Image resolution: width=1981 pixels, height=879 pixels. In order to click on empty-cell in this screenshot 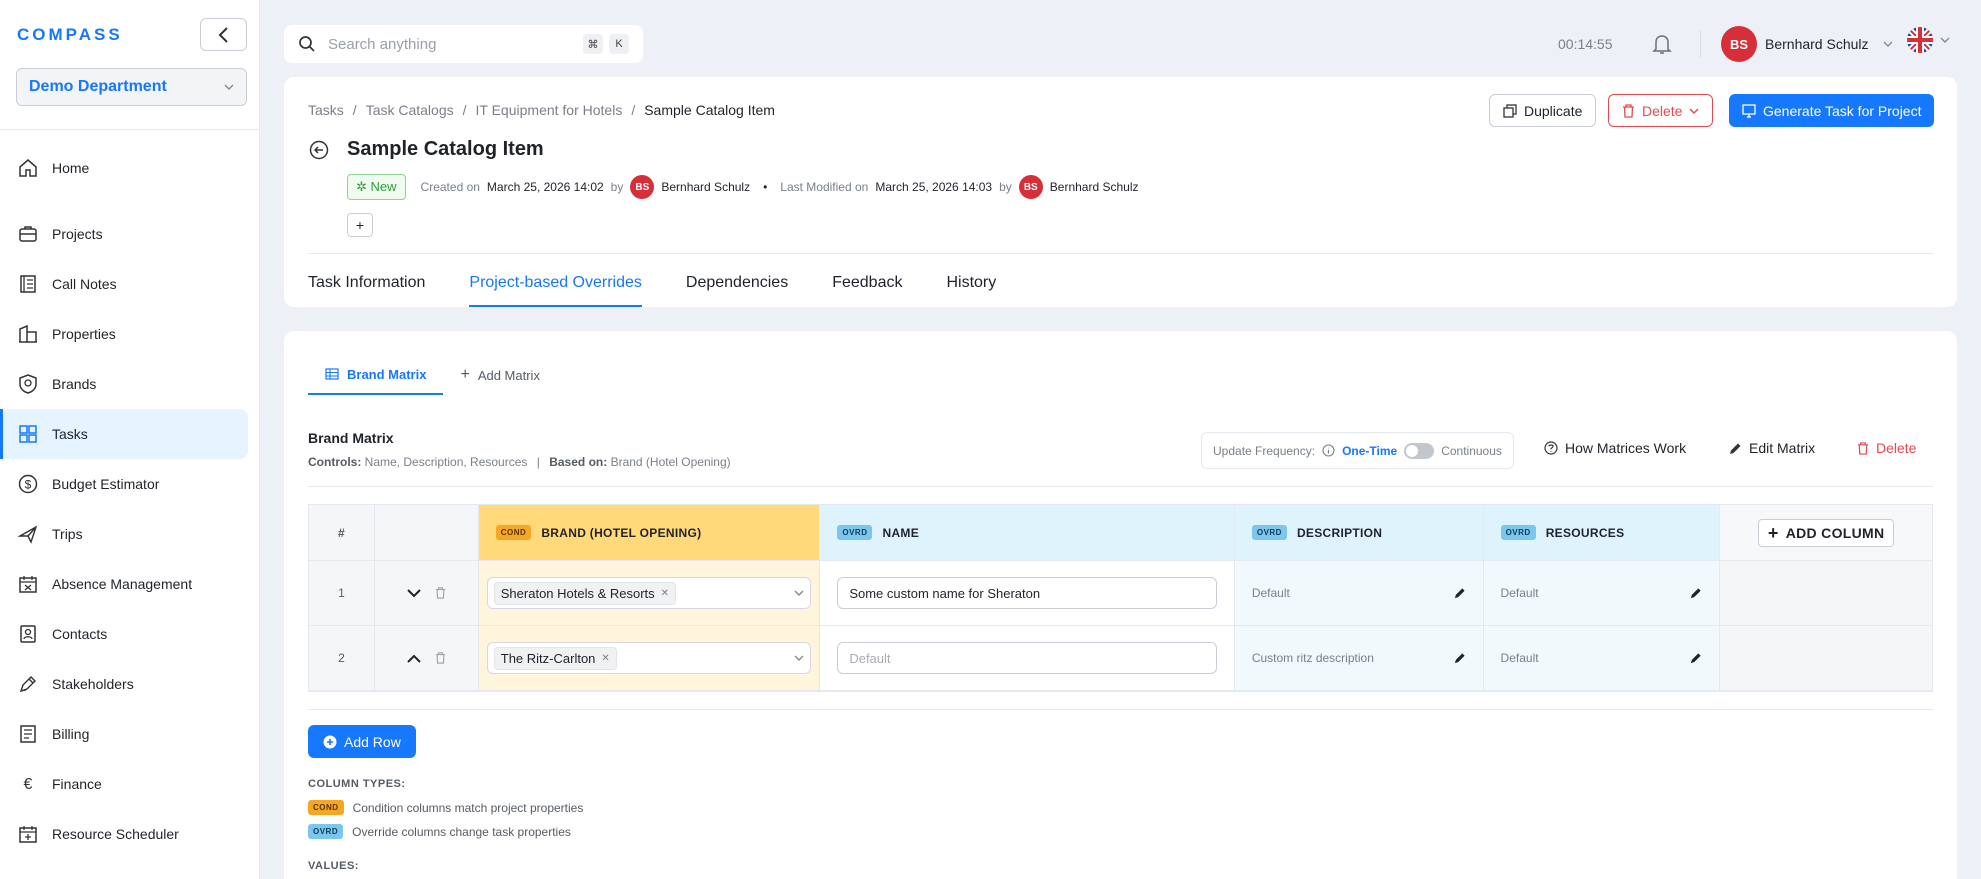, I will do `click(1826, 658)`.